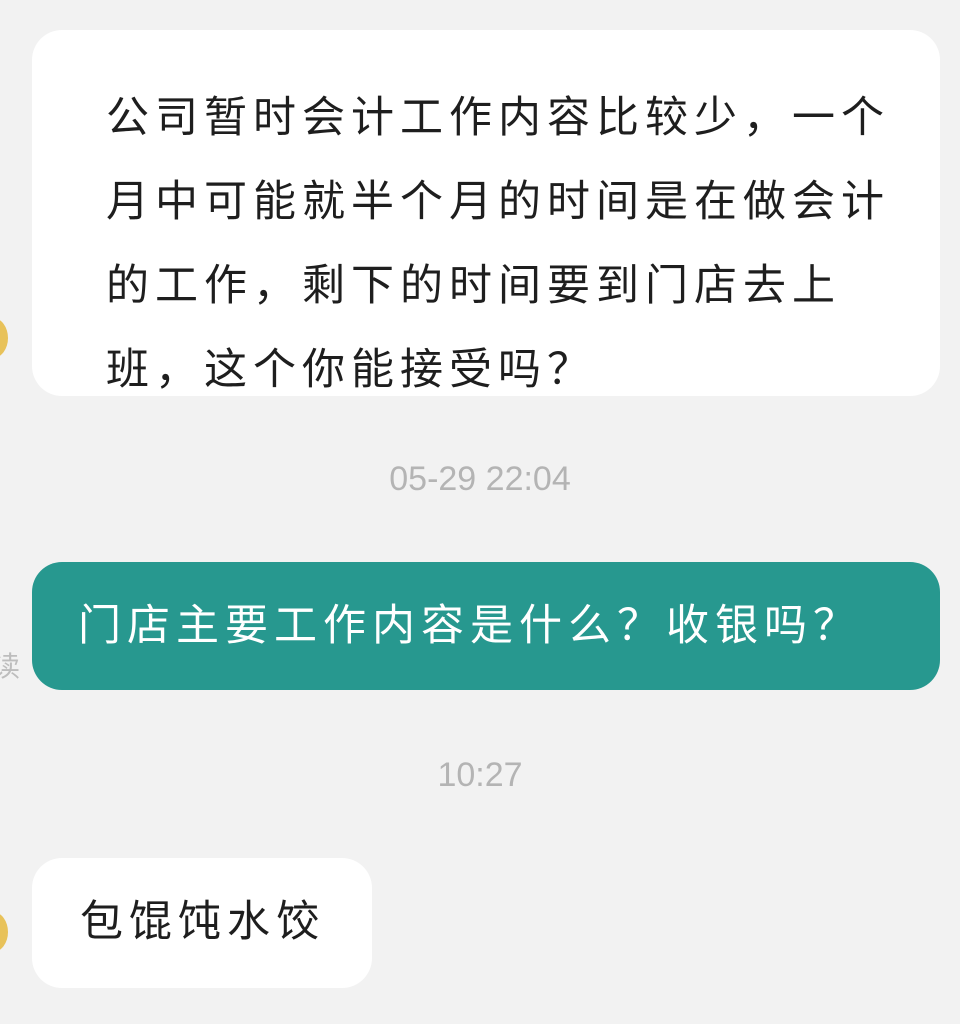 The width and height of the screenshot is (960, 1024). I want to click on message-text: 包馄饨水饺, so click(202, 922).